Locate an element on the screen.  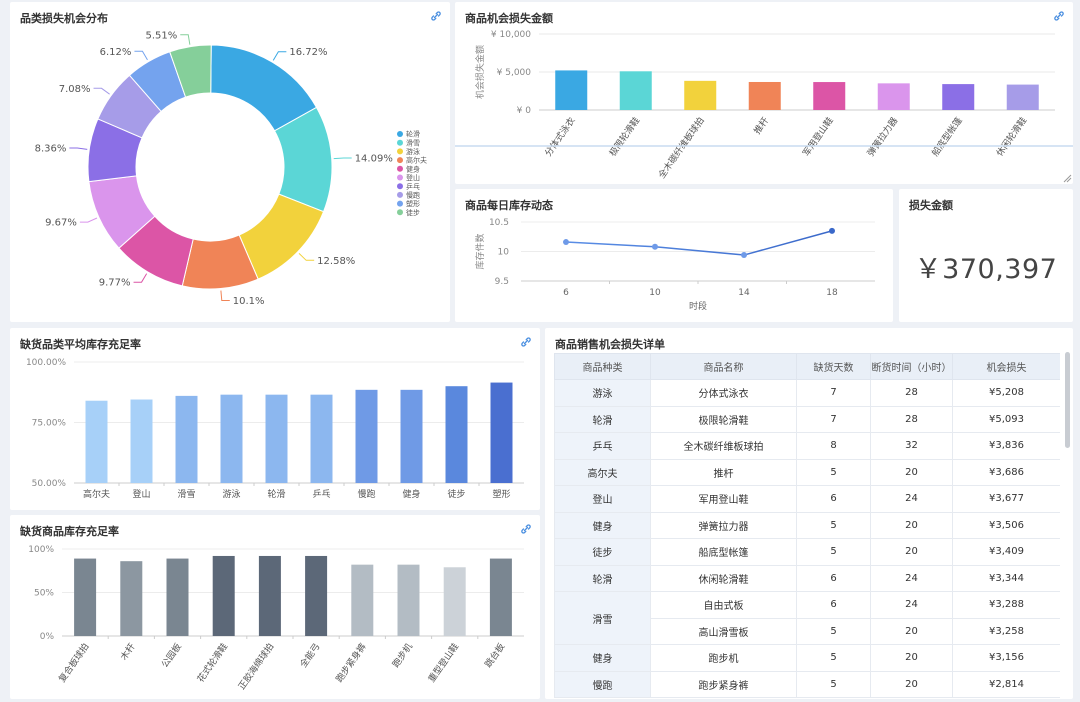
cell-cat: 轮滑 is located at coordinates (602, 578).